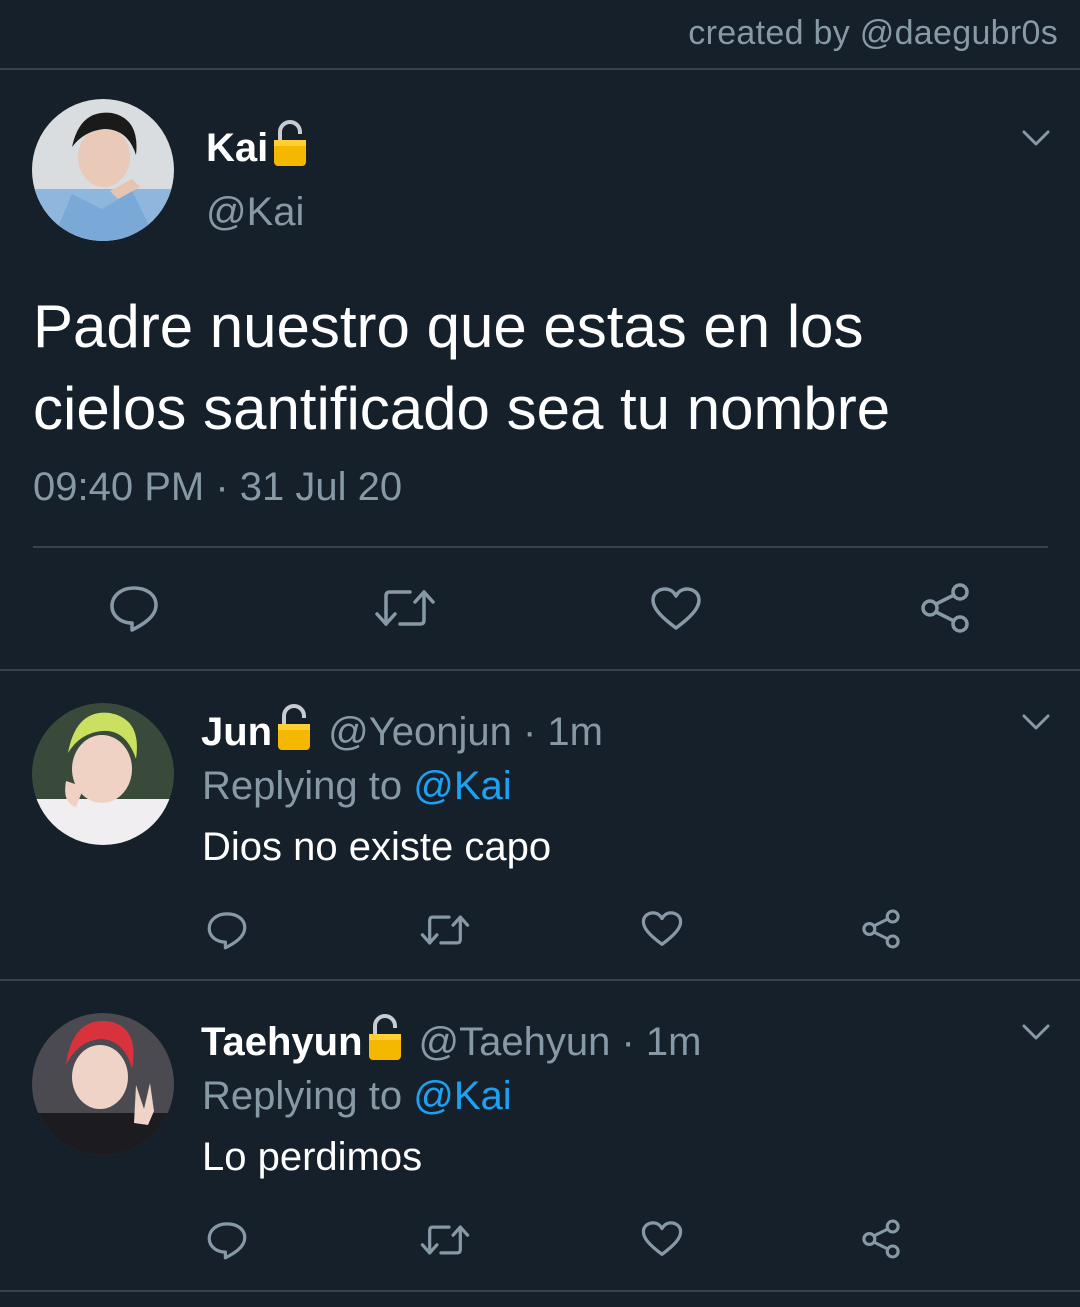 The width and height of the screenshot is (1080, 1307). Describe the element at coordinates (103, 774) in the screenshot. I see `avatar-jun` at that location.